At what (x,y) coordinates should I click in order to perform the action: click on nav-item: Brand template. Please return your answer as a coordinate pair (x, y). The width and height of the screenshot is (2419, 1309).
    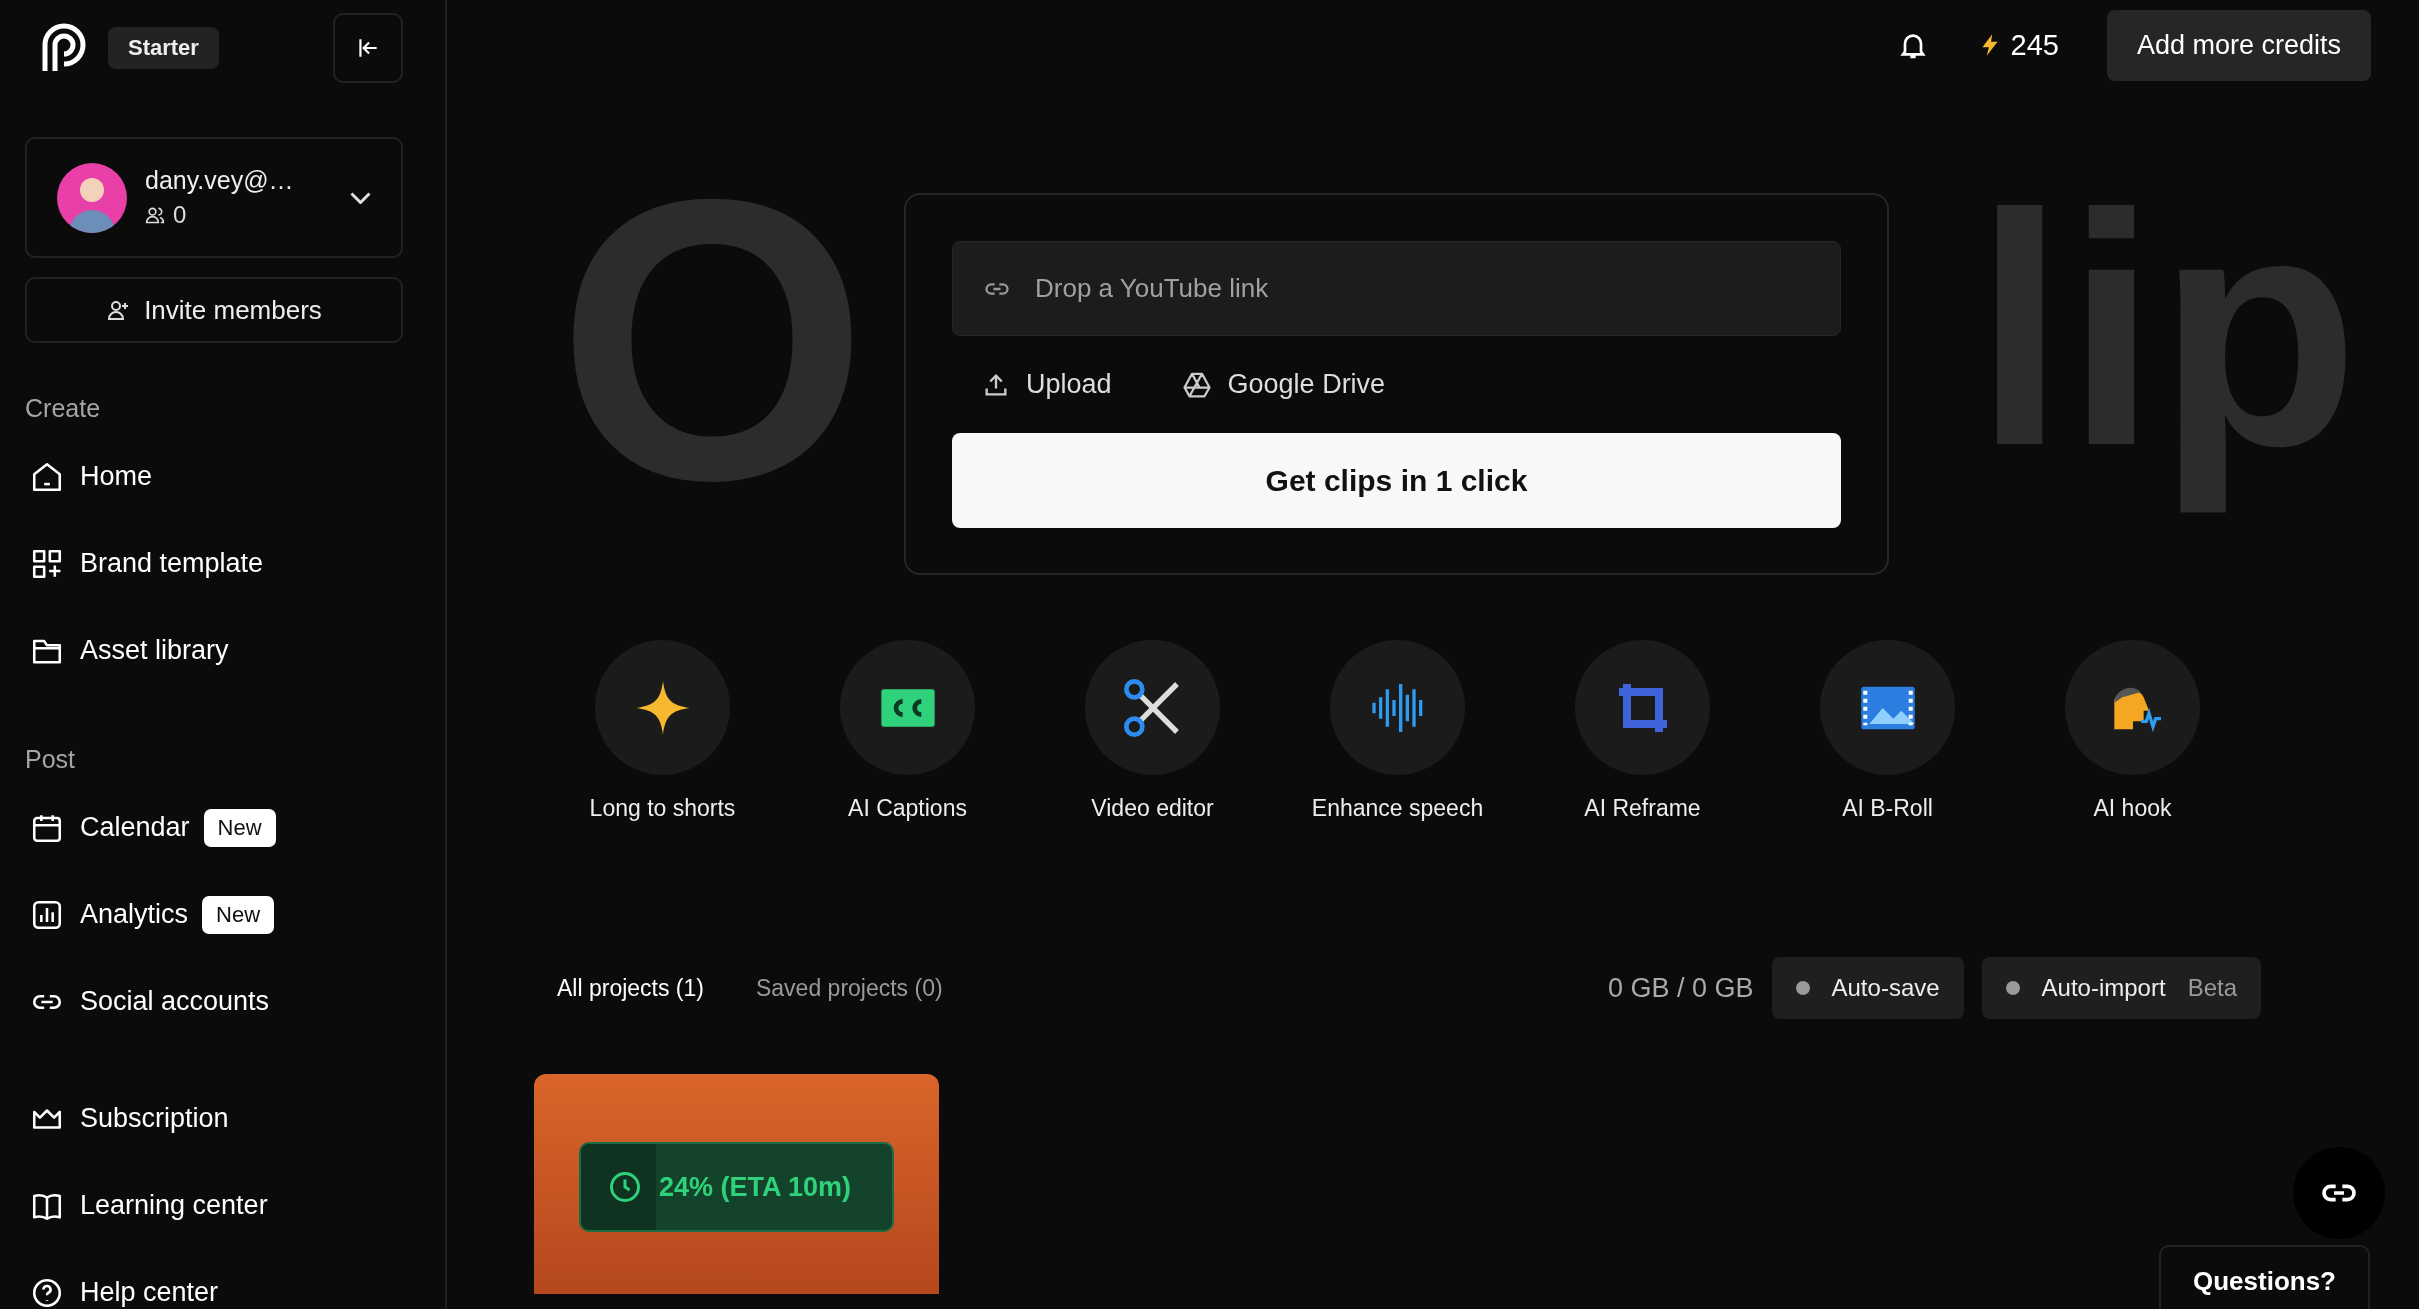
    Looking at the image, I should click on (144, 563).